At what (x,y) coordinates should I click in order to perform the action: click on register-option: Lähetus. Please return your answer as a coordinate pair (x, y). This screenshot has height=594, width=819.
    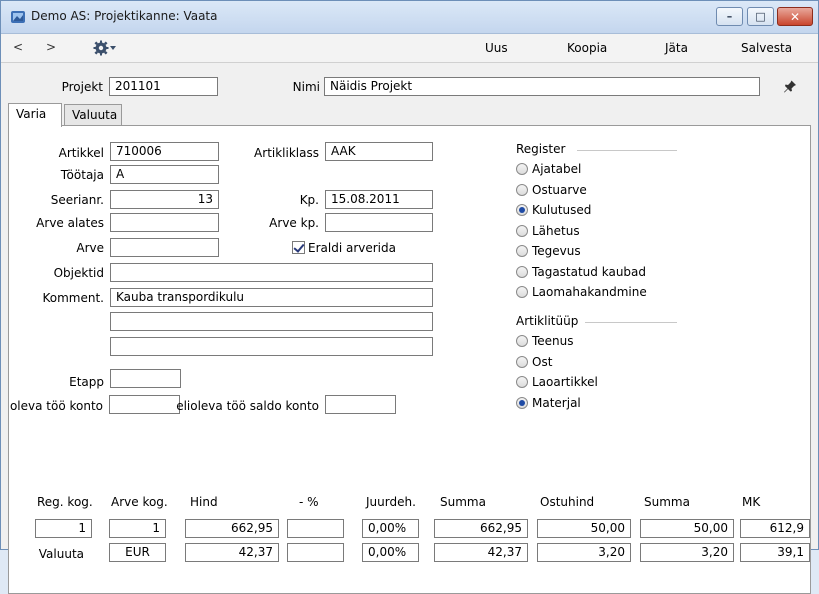
    Looking at the image, I should click on (548, 231).